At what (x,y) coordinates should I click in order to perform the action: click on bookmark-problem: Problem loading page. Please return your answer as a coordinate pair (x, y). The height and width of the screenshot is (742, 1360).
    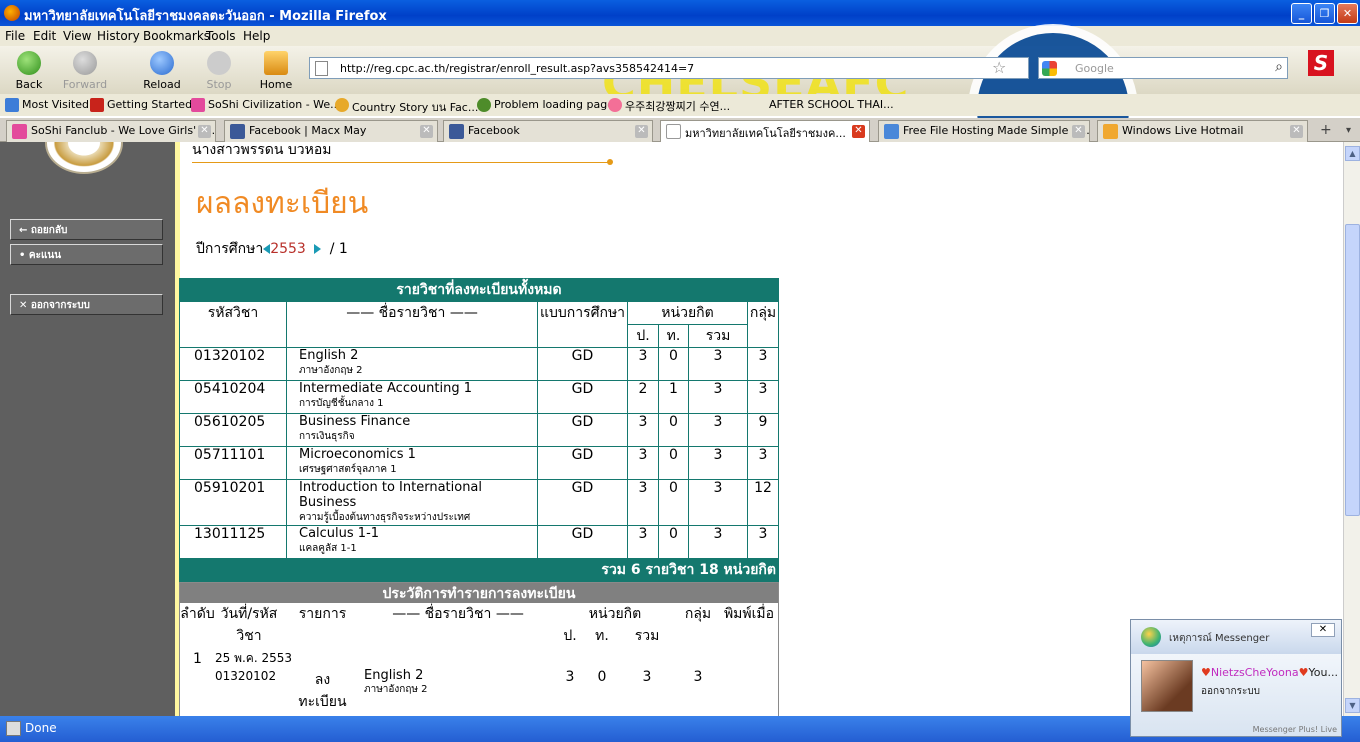
    Looking at the image, I should click on (544, 105).